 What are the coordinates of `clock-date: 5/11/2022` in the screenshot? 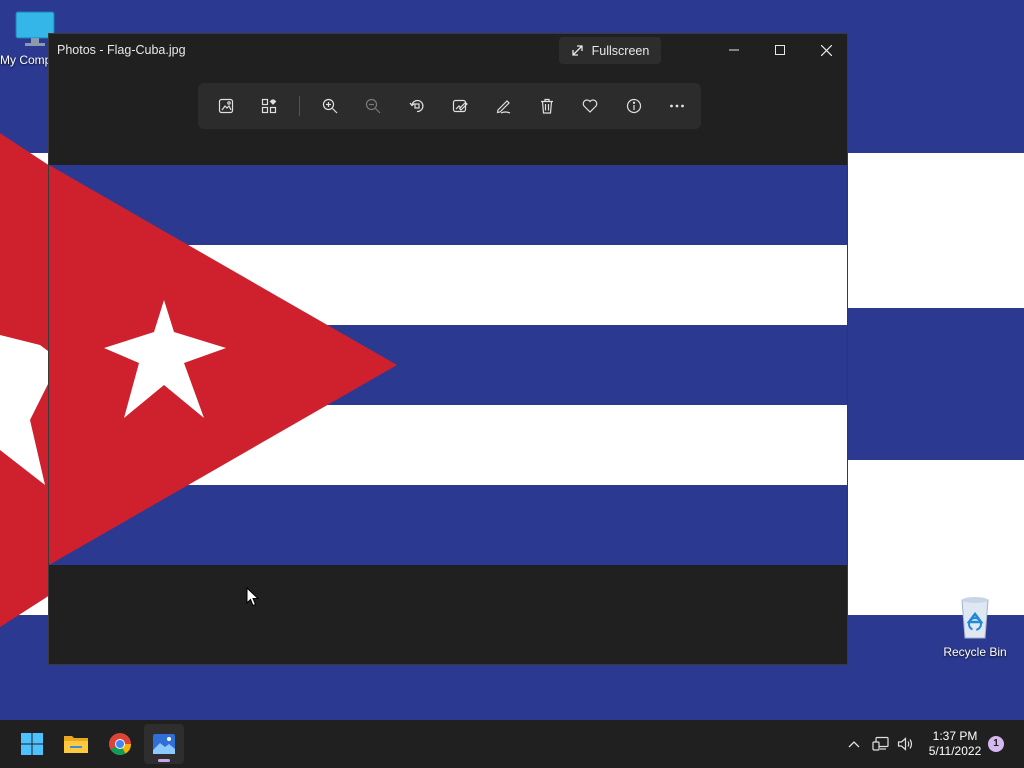 It's located at (955, 751).